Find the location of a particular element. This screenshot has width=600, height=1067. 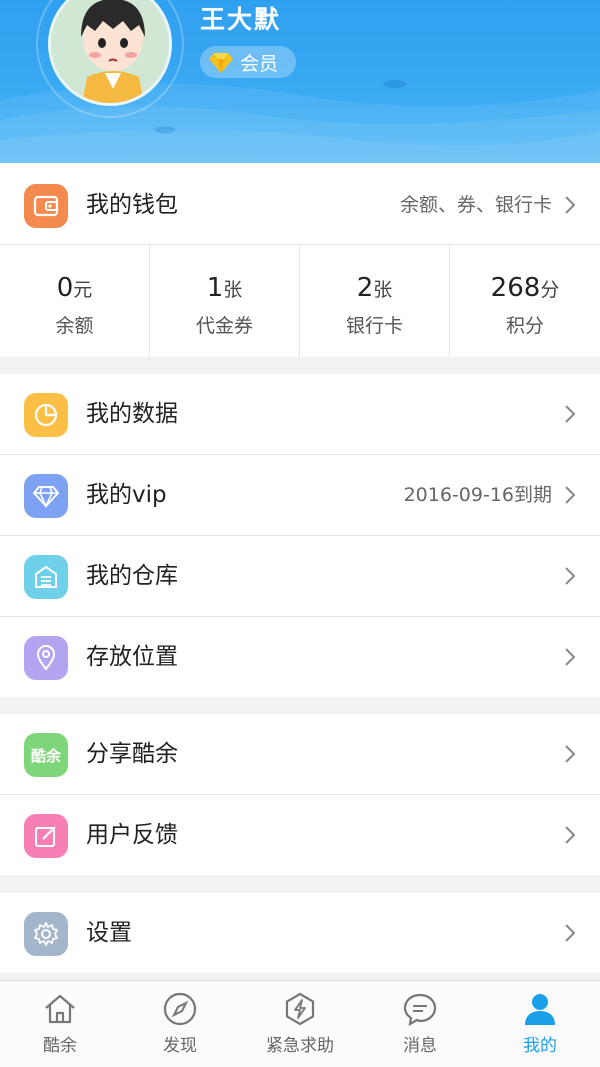

tab-home: 酷余 is located at coordinates (60, 1024).